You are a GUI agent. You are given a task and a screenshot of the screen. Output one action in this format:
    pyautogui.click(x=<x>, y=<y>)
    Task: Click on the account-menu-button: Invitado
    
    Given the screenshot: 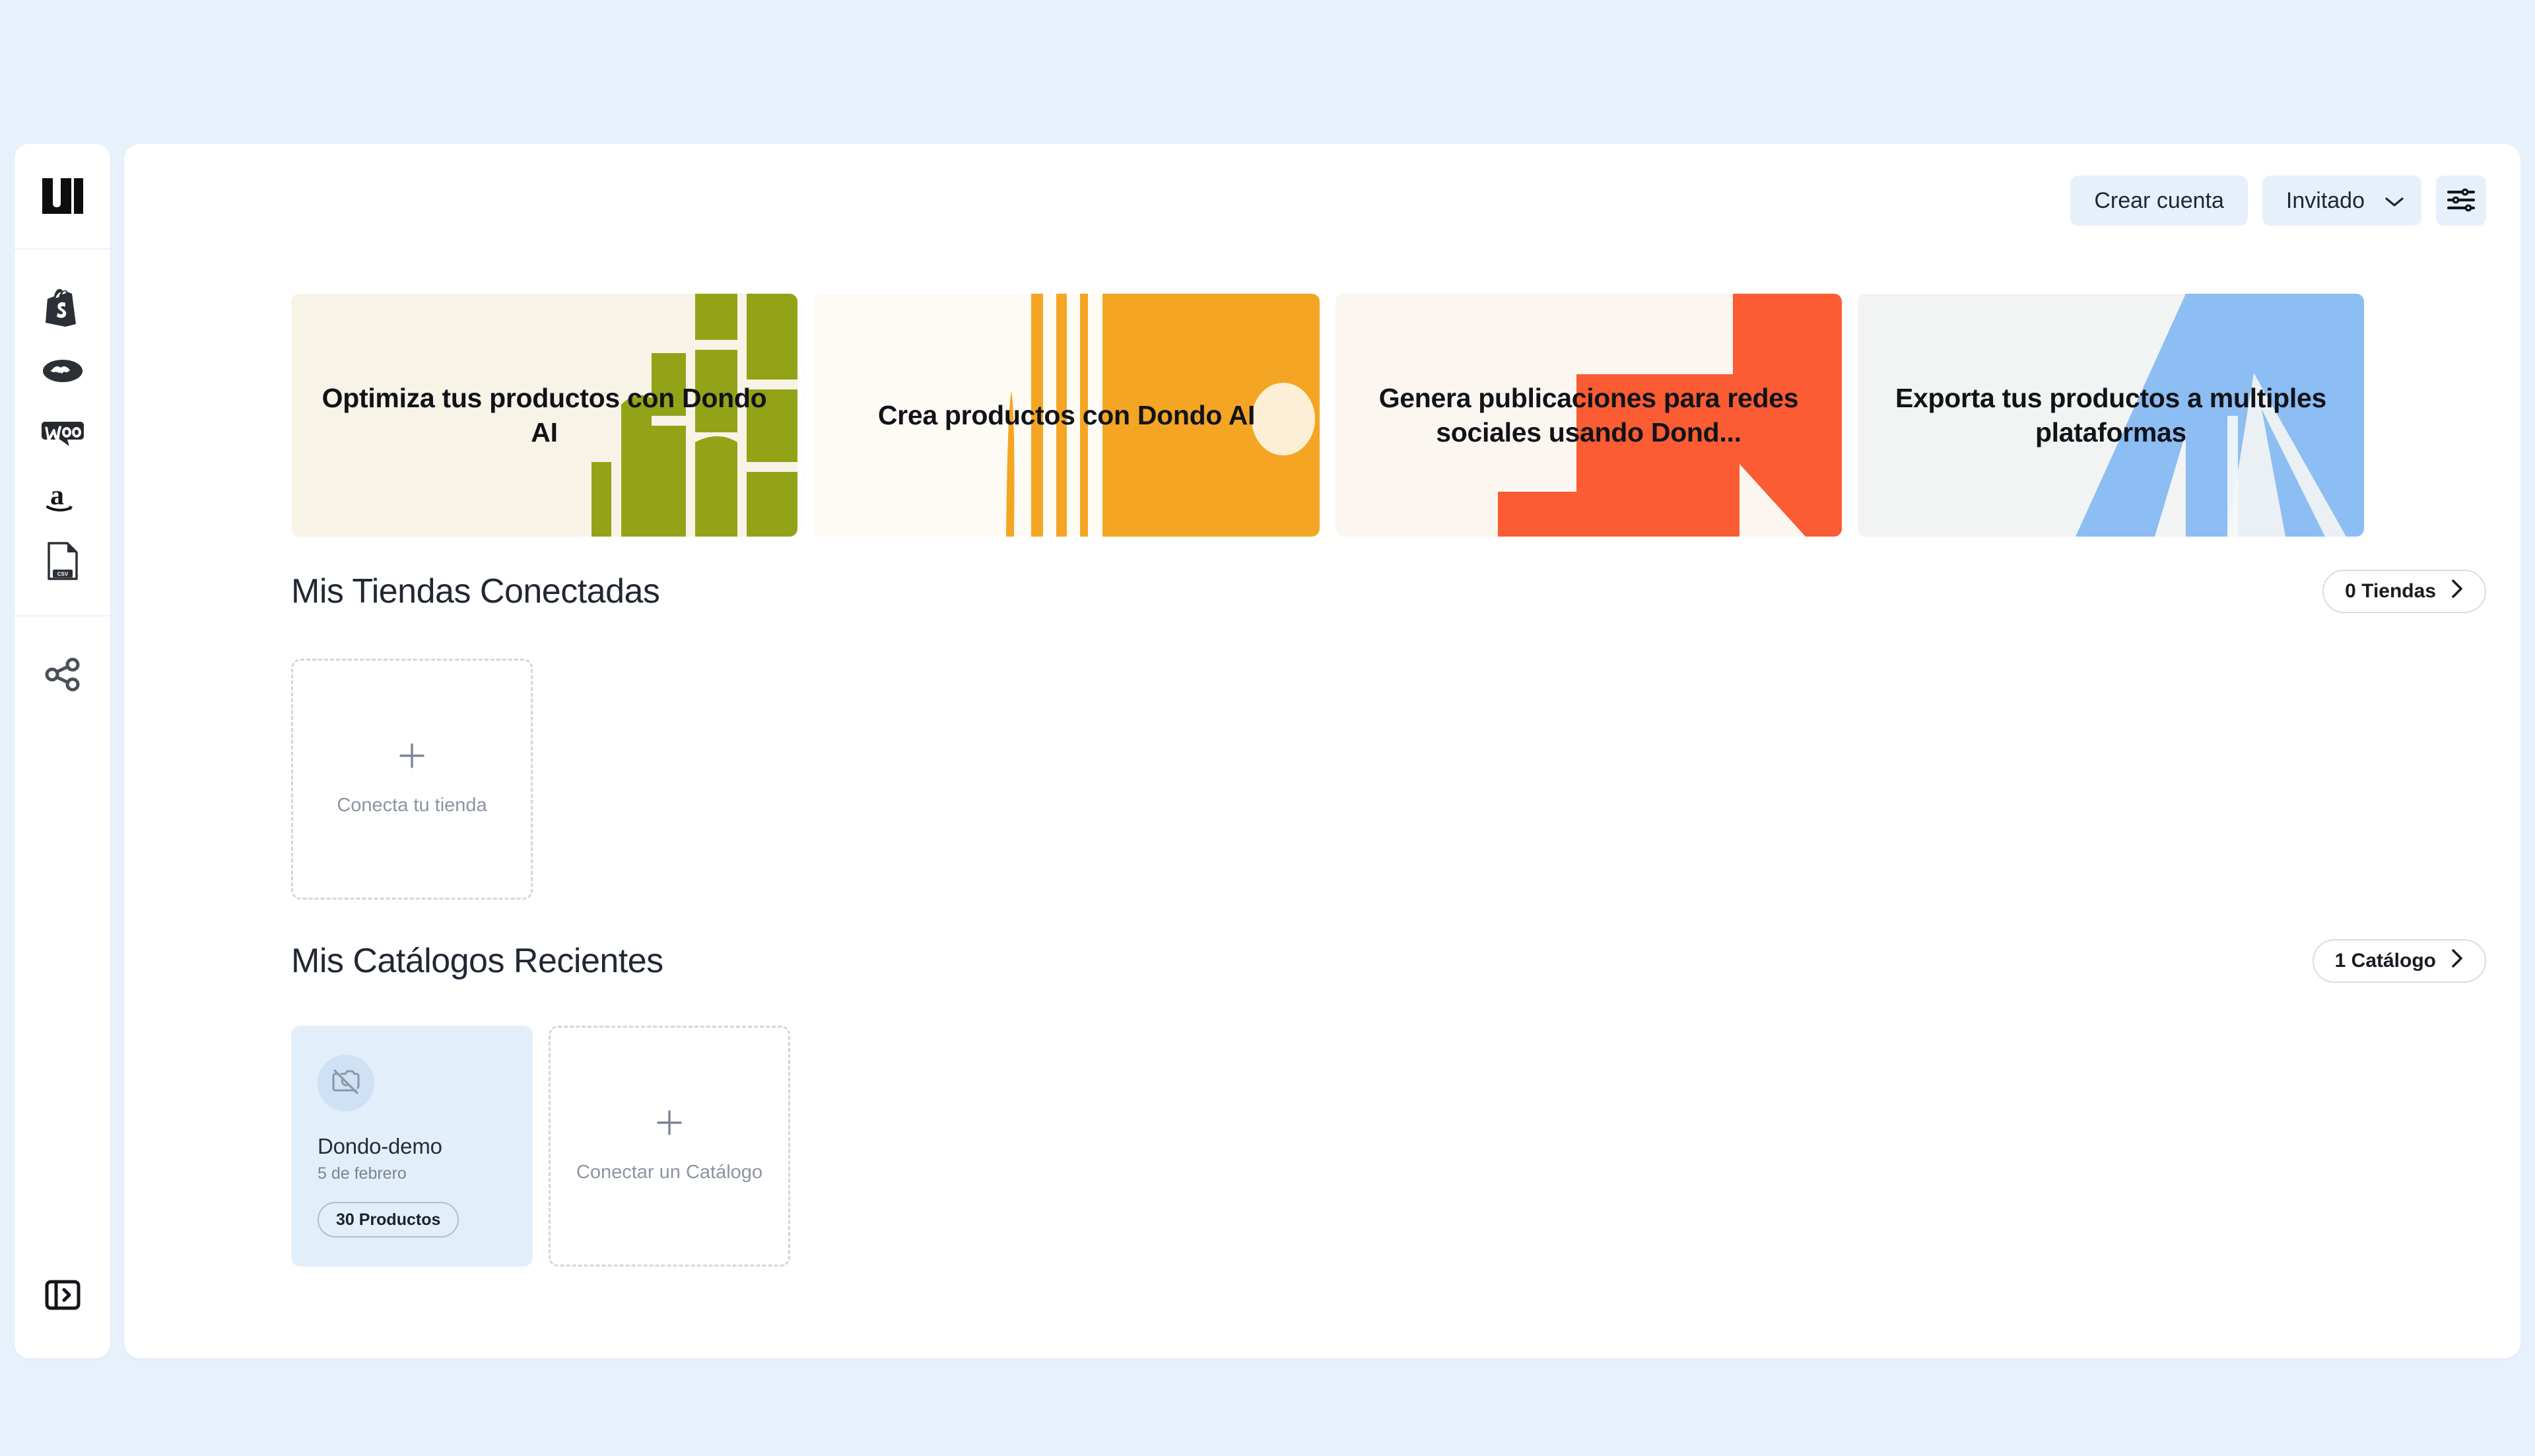 What is the action you would take?
    pyautogui.click(x=2341, y=201)
    